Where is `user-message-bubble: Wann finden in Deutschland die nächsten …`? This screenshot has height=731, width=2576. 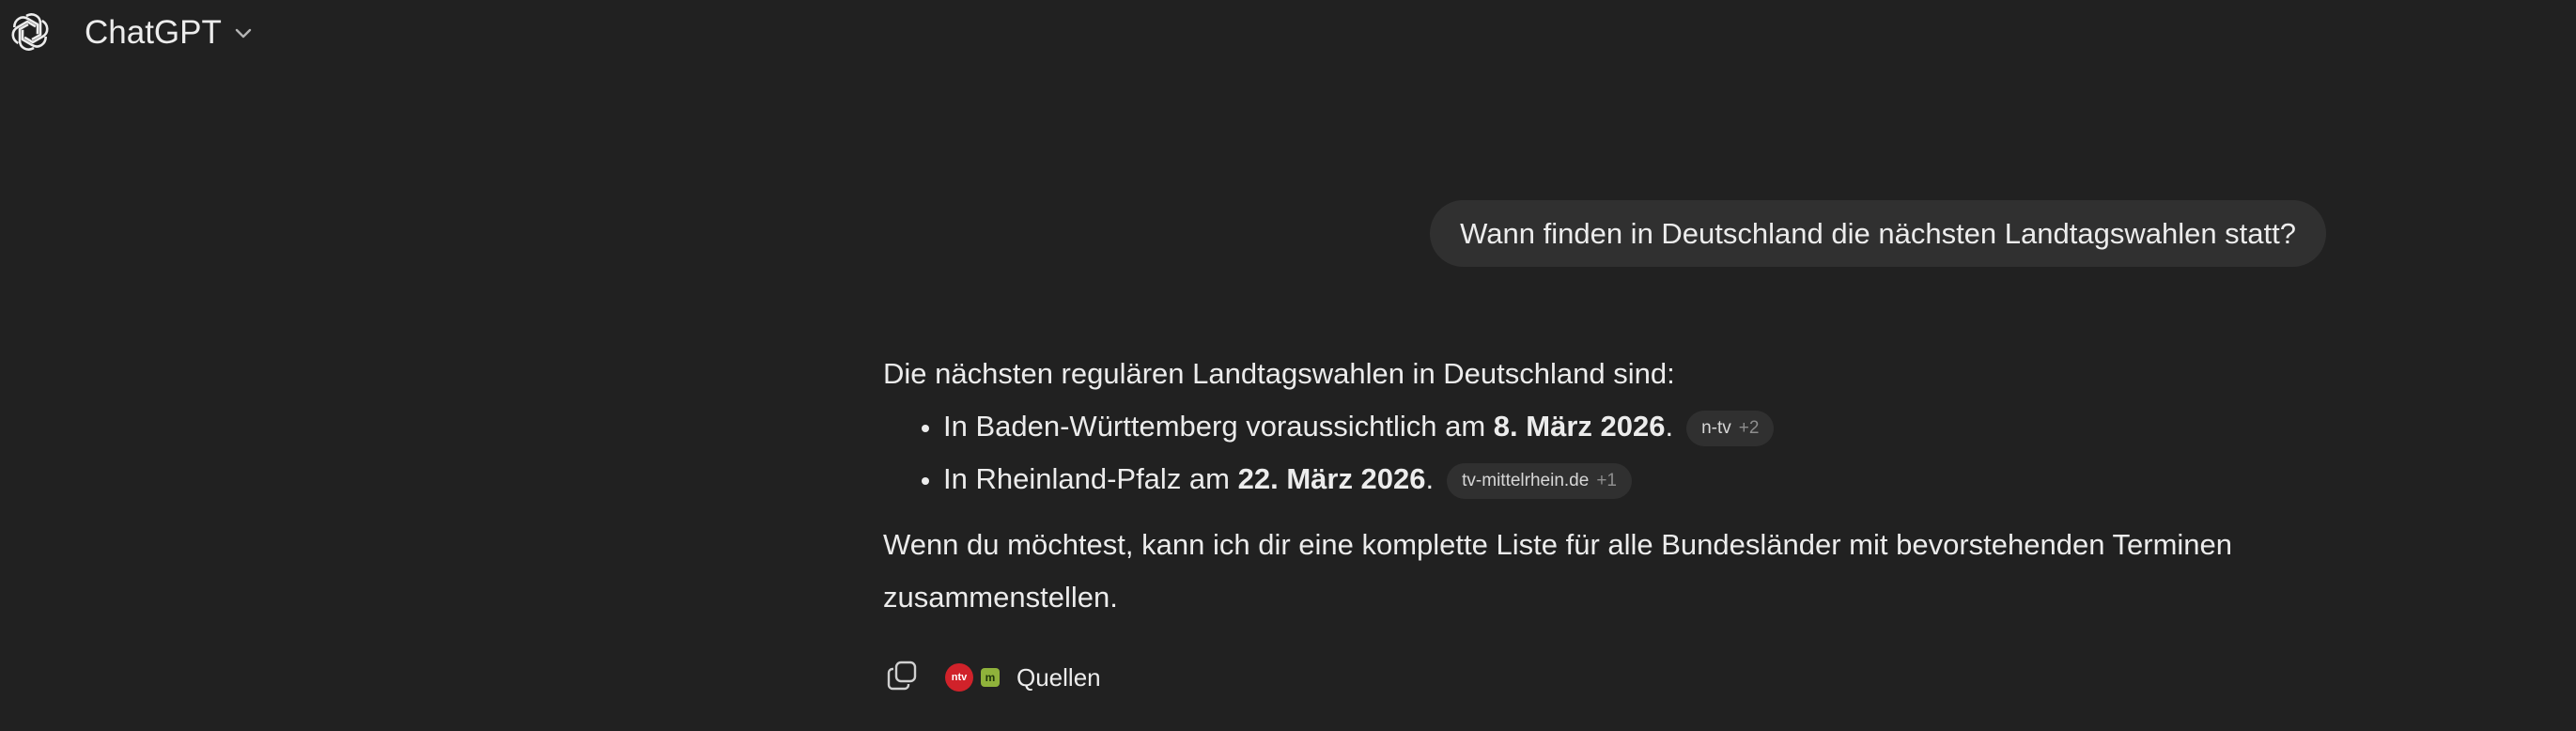 user-message-bubble: Wann finden in Deutschland die nächsten … is located at coordinates (1878, 233).